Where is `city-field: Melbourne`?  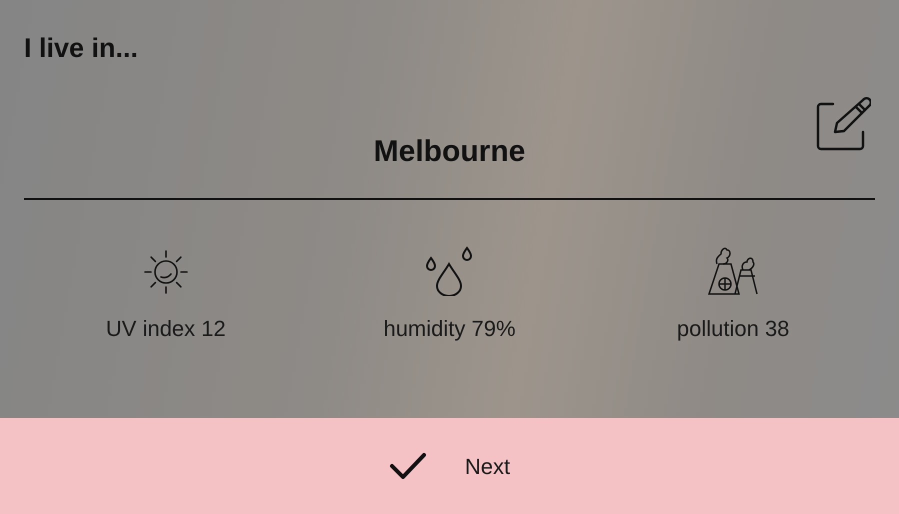
city-field: Melbourne is located at coordinates (450, 151).